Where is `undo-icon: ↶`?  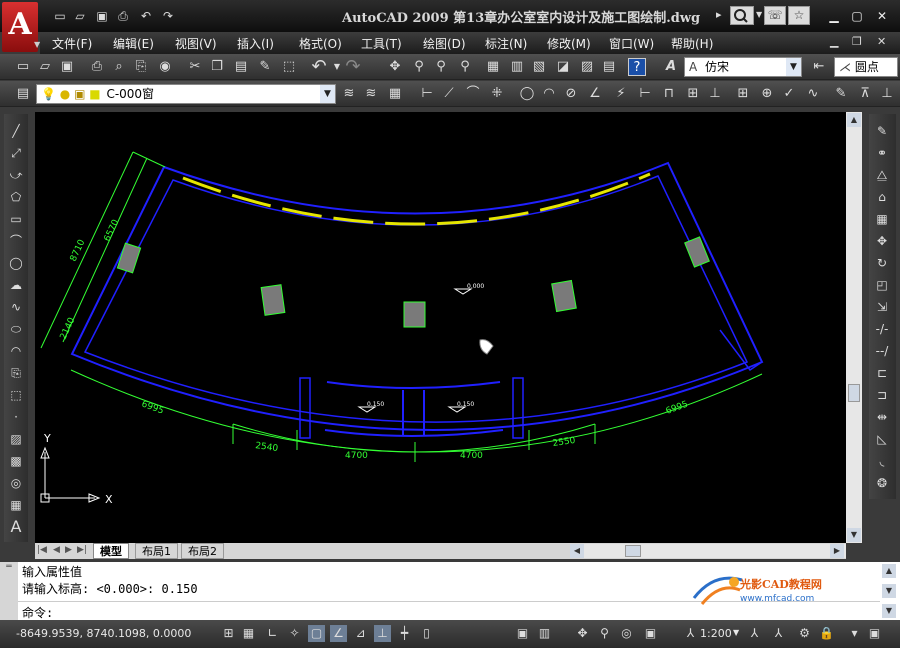 undo-icon: ↶ is located at coordinates (146, 16).